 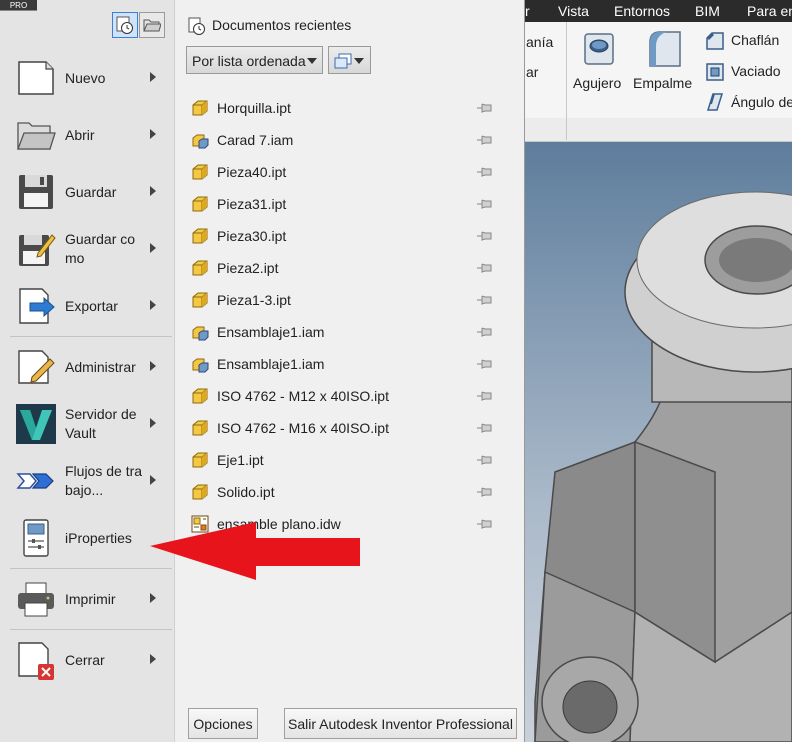 I want to click on vault-icon, so click(x=36, y=424).